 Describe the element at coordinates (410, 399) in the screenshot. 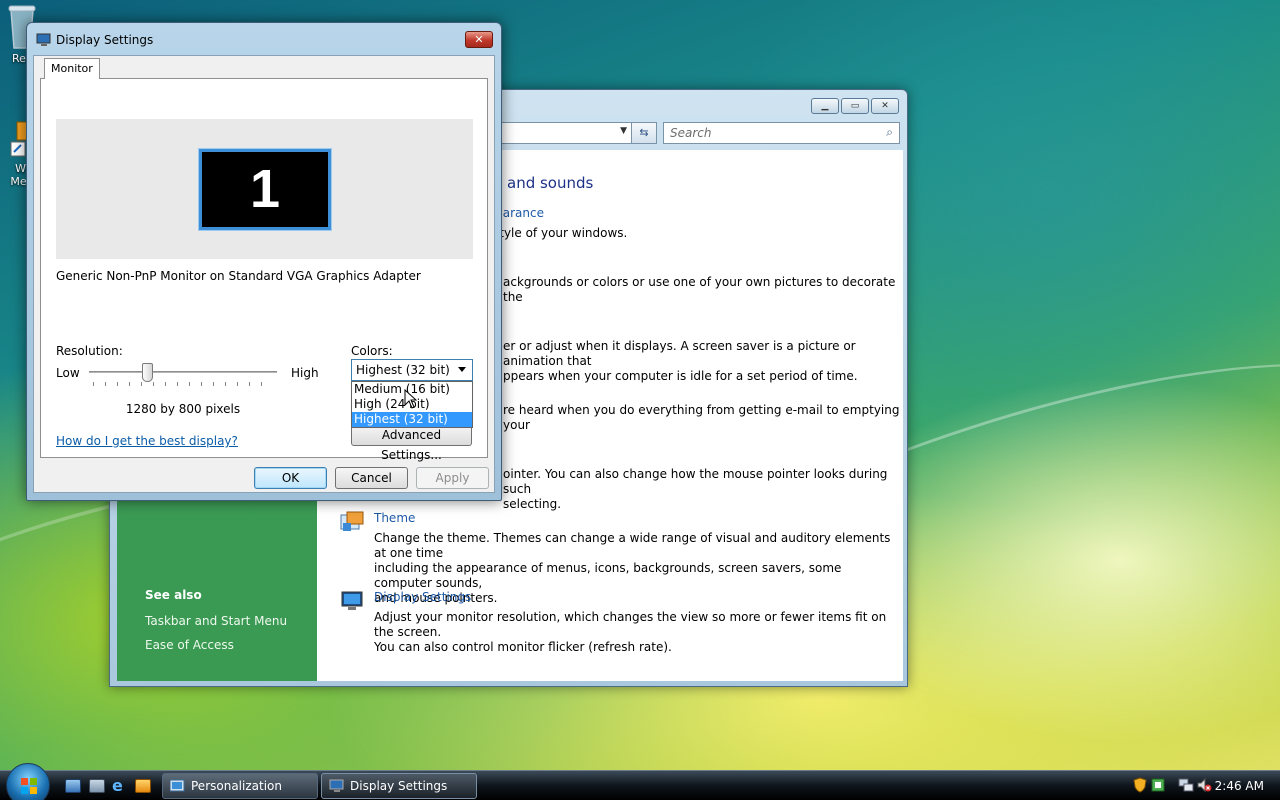

I see `mouse-cursor-icon` at that location.